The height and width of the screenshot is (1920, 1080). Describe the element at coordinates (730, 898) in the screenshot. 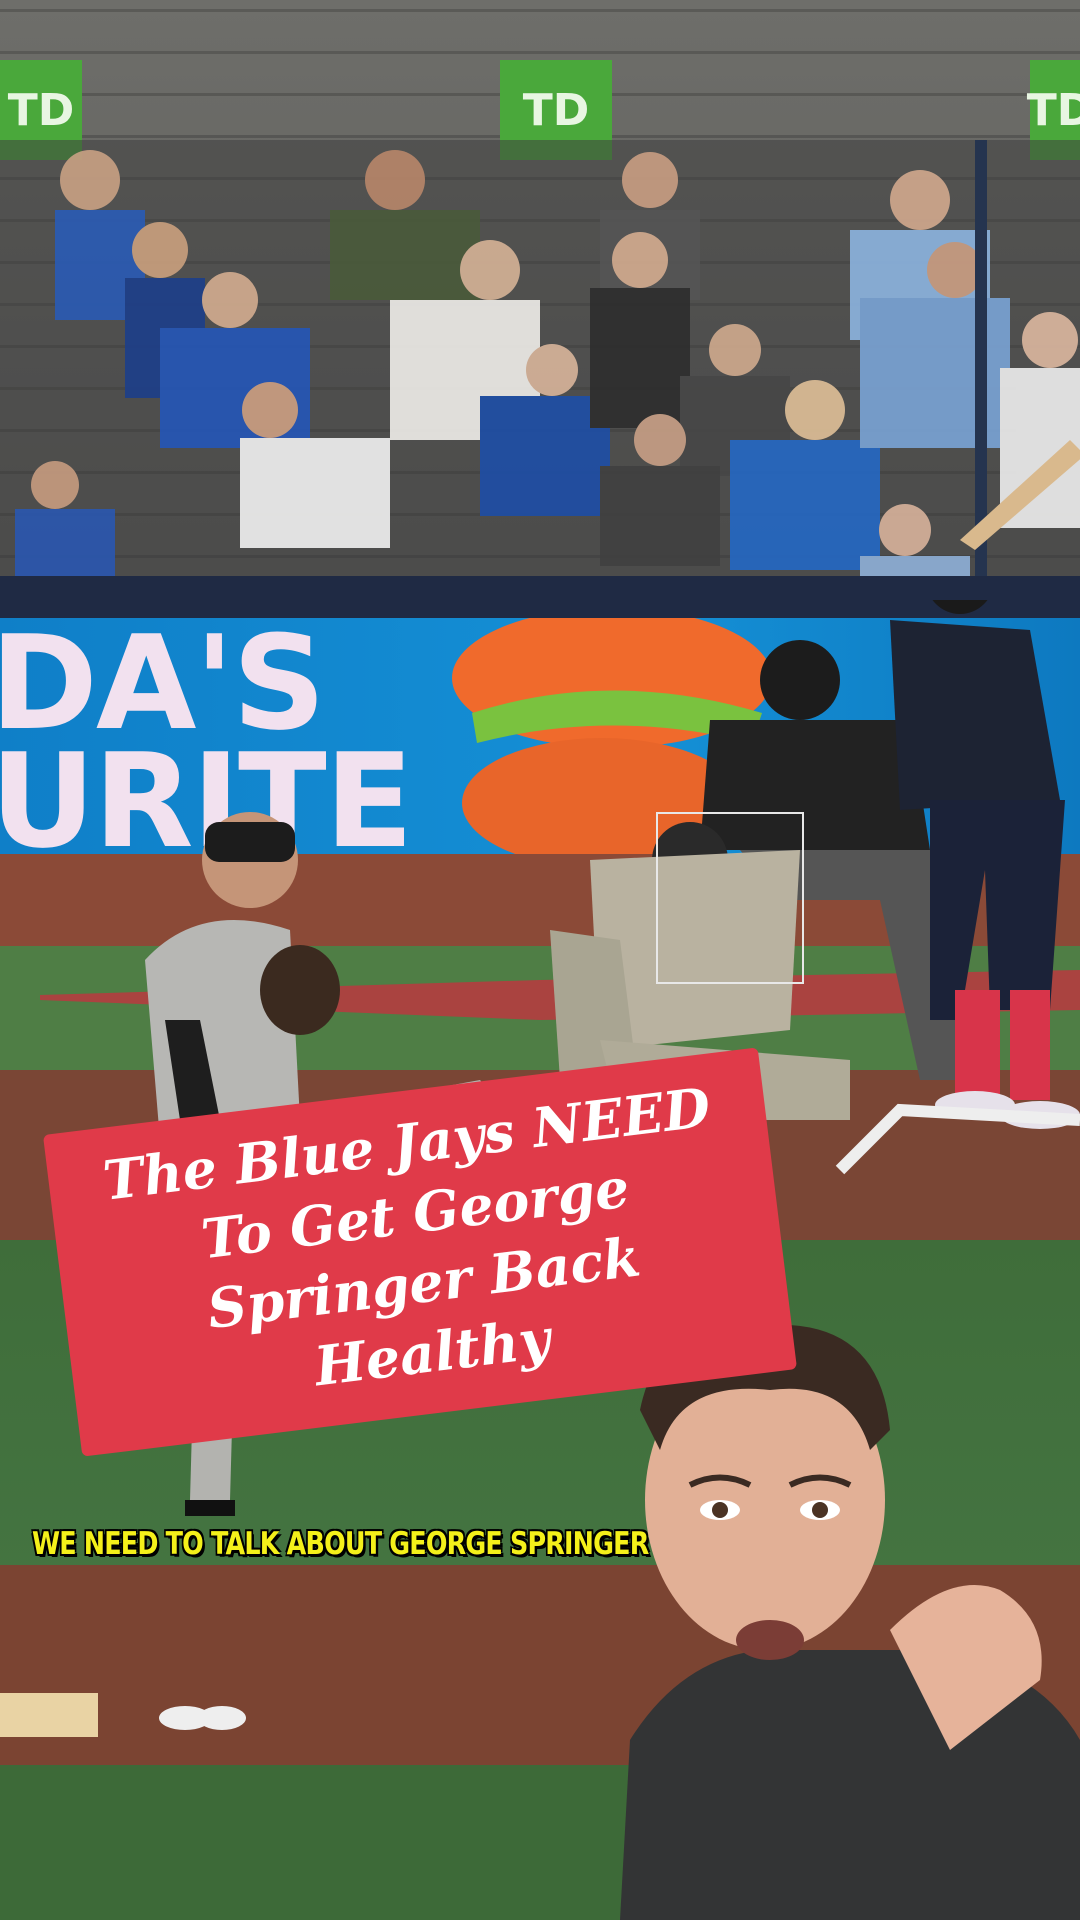

I see `face-tracking-box` at that location.